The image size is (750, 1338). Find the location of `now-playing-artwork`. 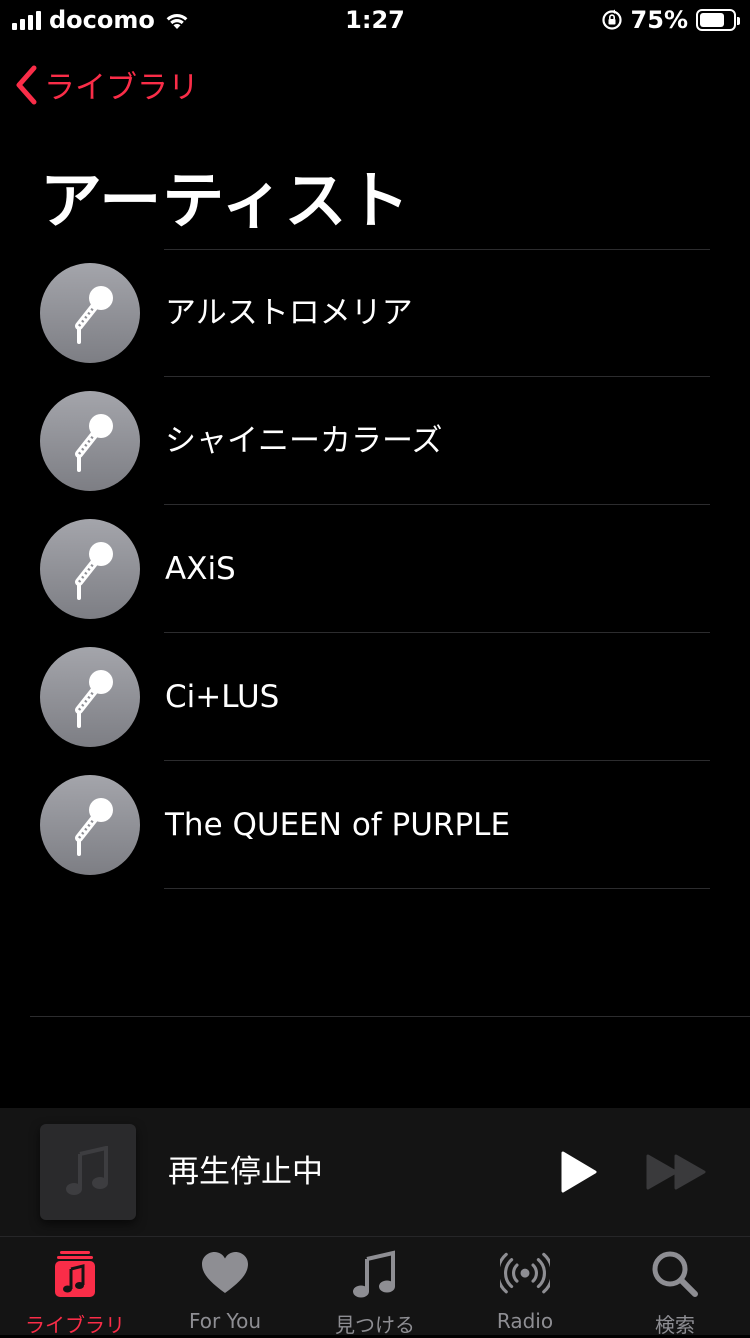

now-playing-artwork is located at coordinates (88, 1172).